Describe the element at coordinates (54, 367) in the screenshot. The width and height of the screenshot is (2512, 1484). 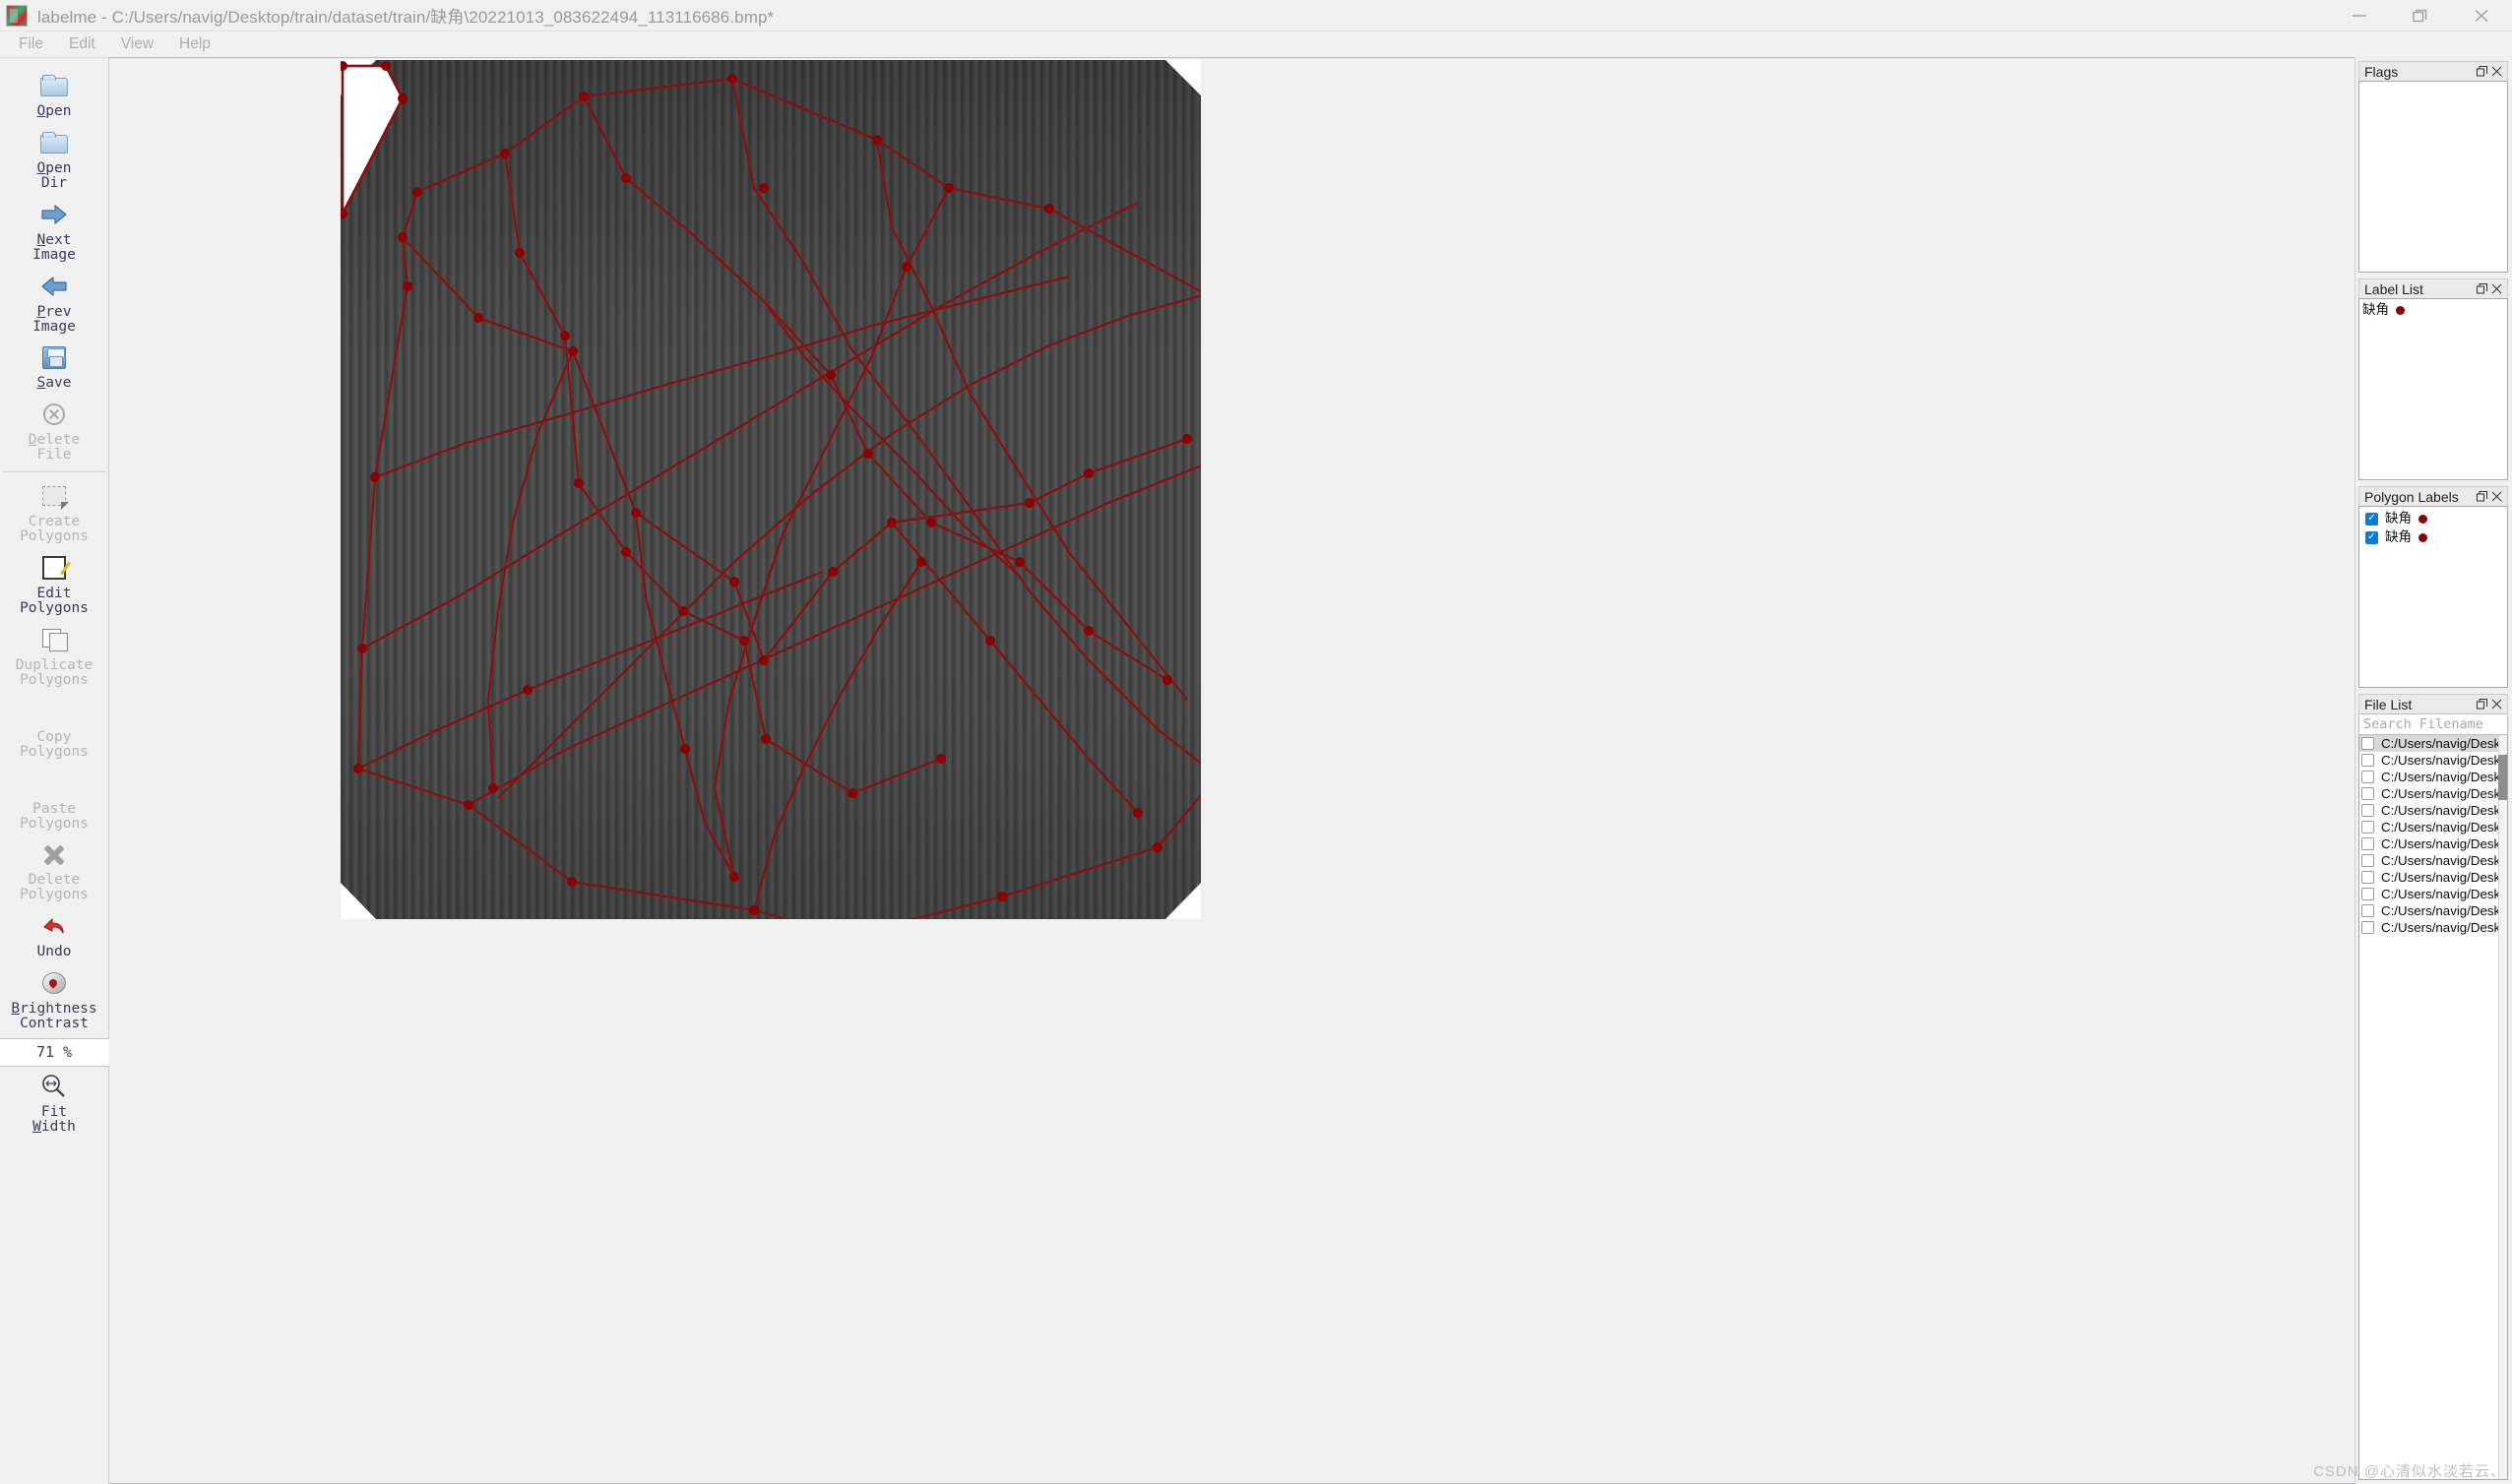
I see `tool-save: Save` at that location.